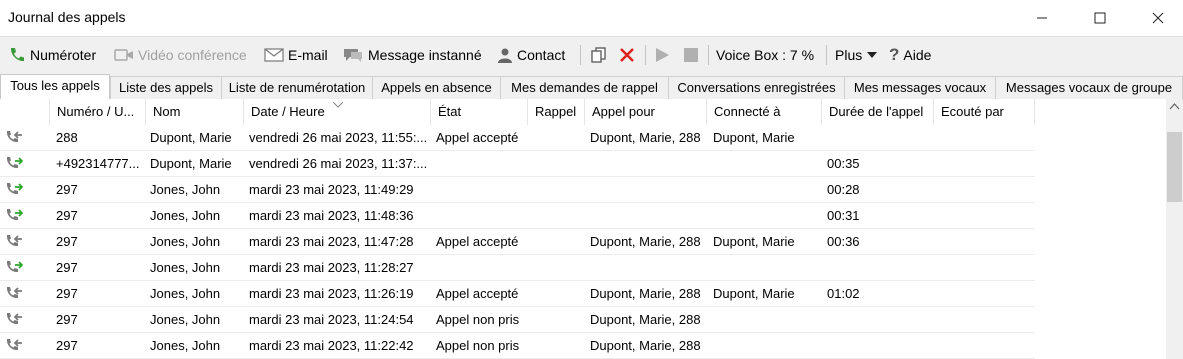  Describe the element at coordinates (629, 55) in the screenshot. I see `delete-button` at that location.